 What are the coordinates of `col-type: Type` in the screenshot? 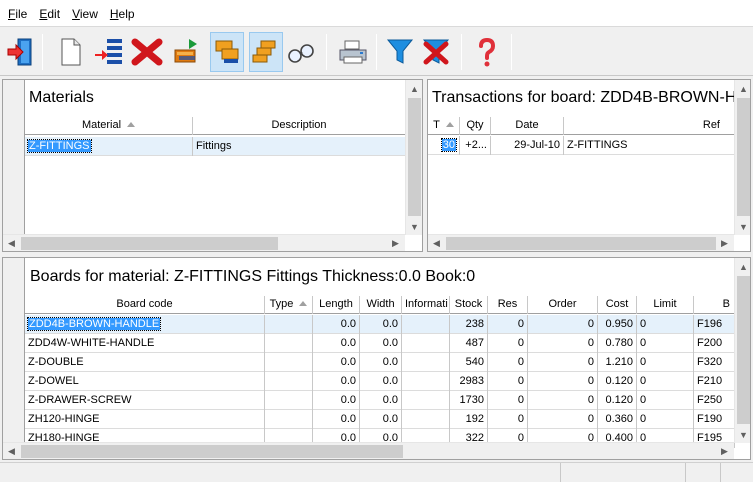 It's located at (289, 305).